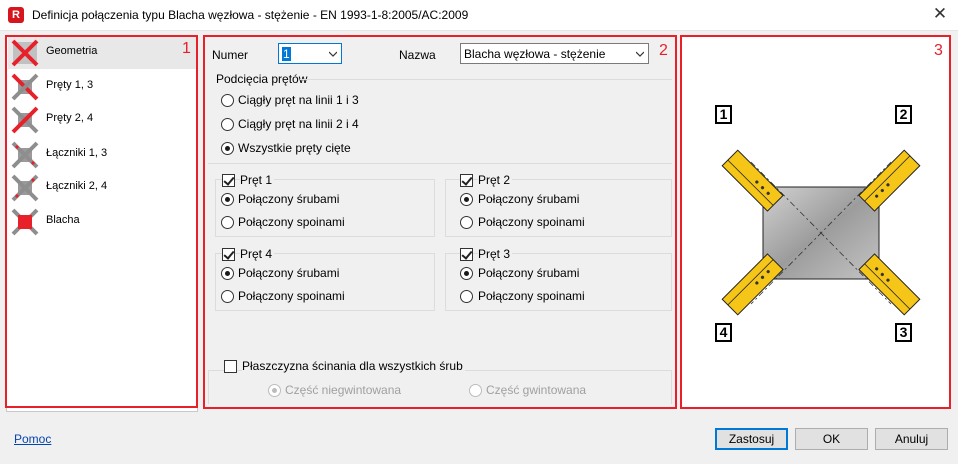 Image resolution: width=958 pixels, height=464 pixels. I want to click on panel-3-number: 3, so click(938, 50).